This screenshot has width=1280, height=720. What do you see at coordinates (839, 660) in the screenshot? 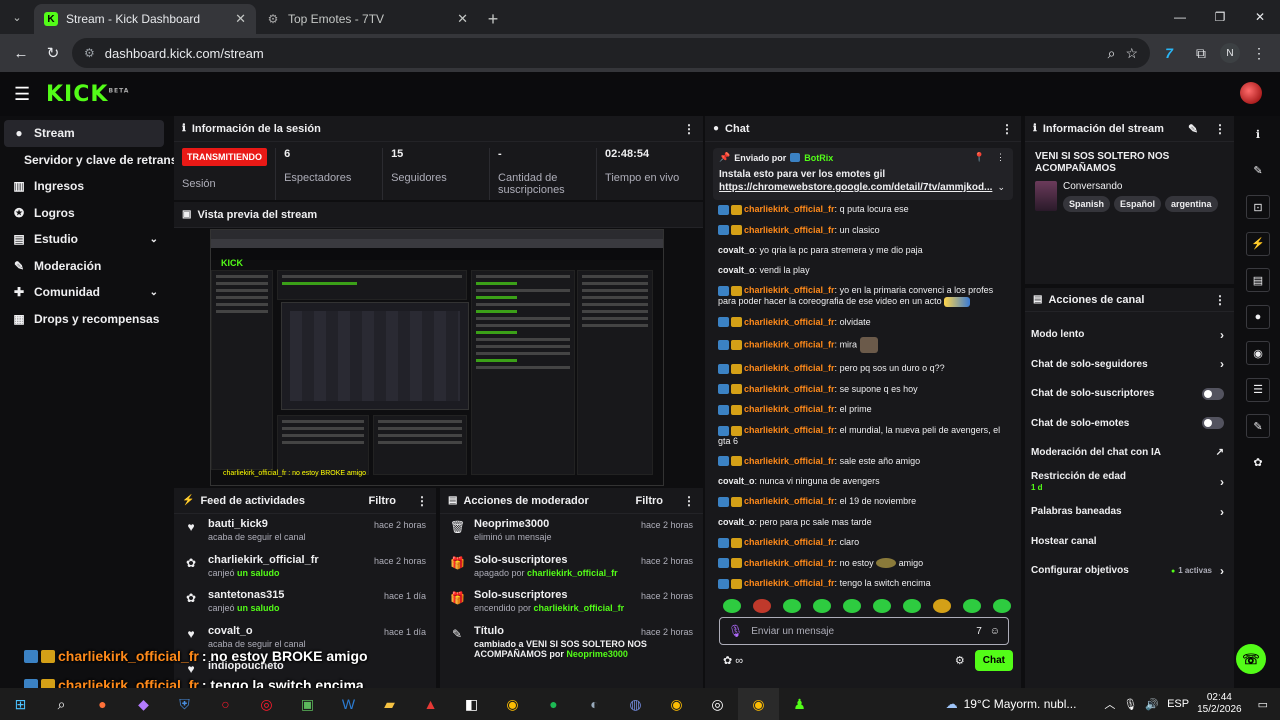
I see `chat-extras-icon: ✿ ∞` at bounding box center [839, 660].